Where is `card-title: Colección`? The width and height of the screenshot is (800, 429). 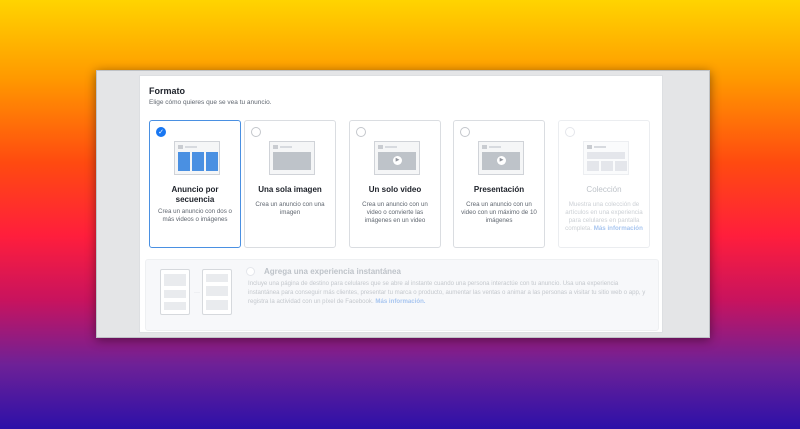 card-title: Colección is located at coordinates (604, 189).